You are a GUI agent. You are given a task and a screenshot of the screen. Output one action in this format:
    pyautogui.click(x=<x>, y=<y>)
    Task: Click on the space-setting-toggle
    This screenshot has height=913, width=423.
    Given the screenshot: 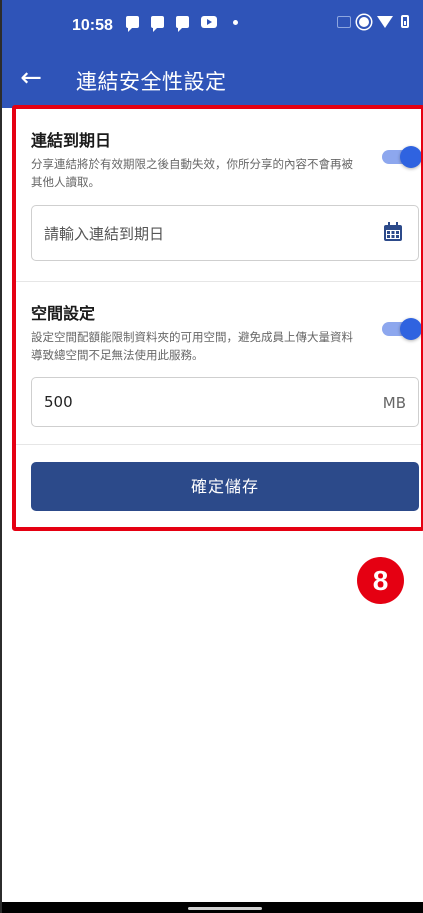 What is the action you would take?
    pyautogui.click(x=402, y=329)
    